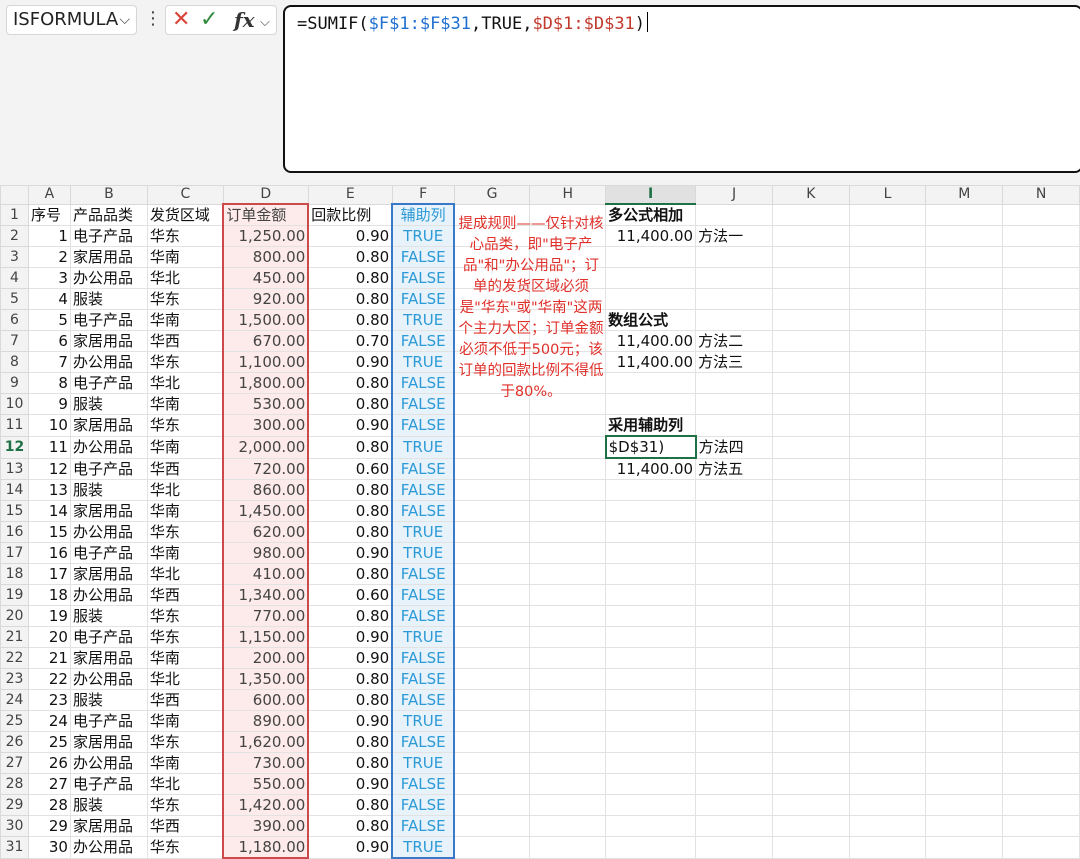  Describe the element at coordinates (49, 362) in the screenshot. I see `cell-seq: 7` at that location.